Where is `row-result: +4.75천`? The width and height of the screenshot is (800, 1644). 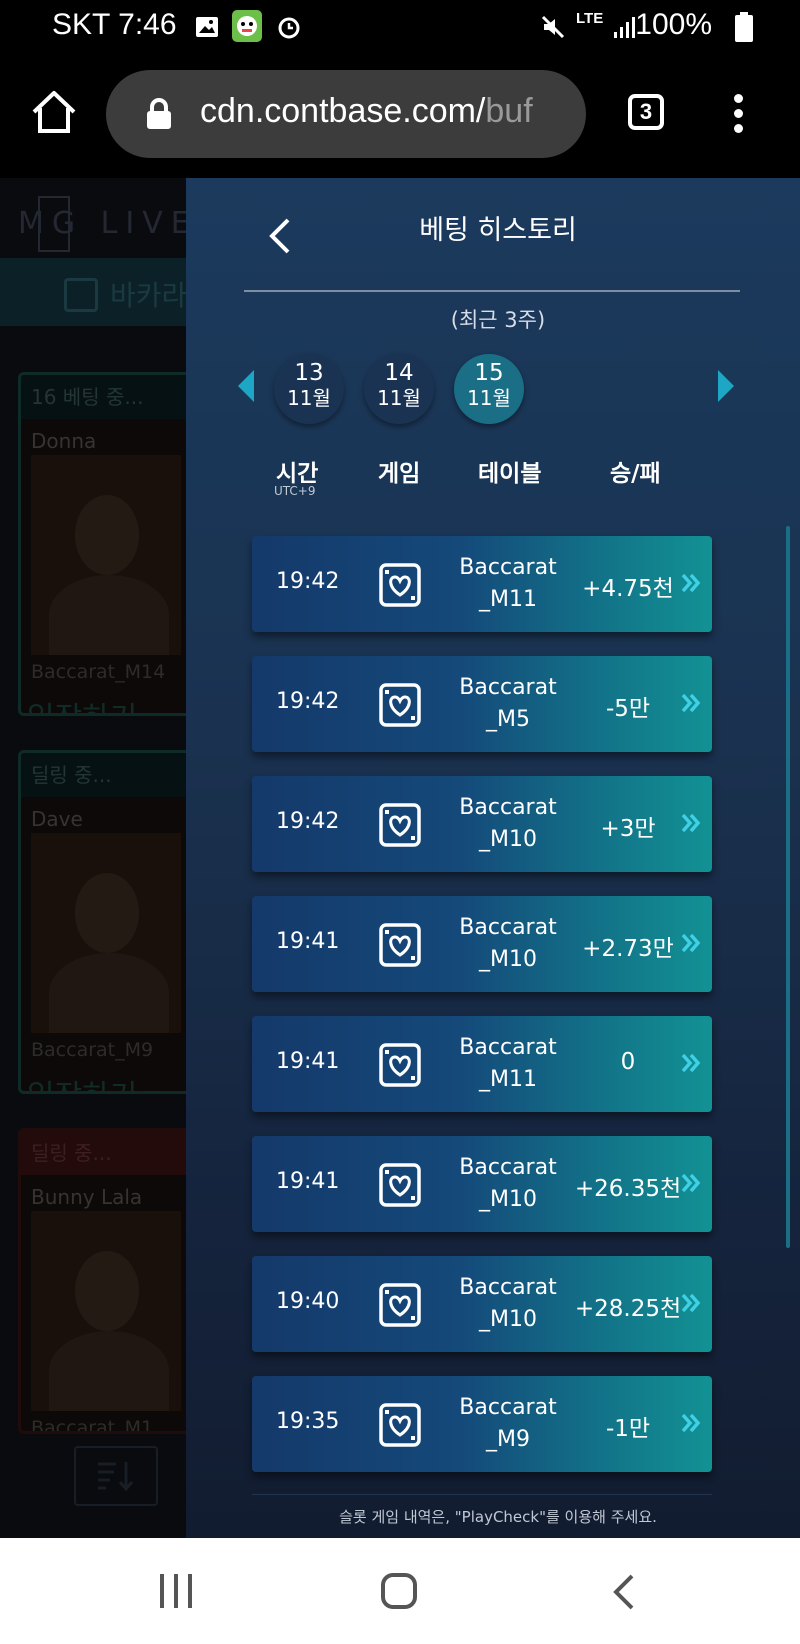 row-result: +4.75천 is located at coordinates (628, 589).